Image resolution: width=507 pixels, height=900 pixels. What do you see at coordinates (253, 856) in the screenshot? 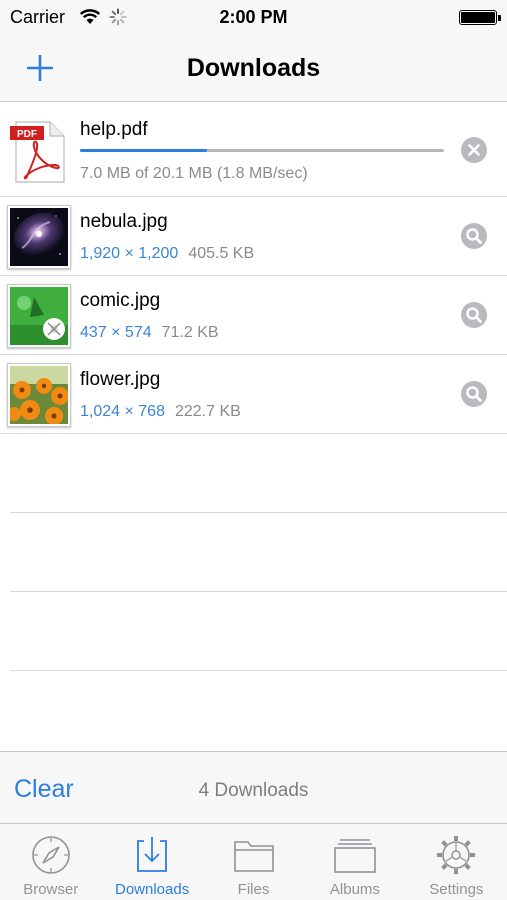
I see `folder-icon` at bounding box center [253, 856].